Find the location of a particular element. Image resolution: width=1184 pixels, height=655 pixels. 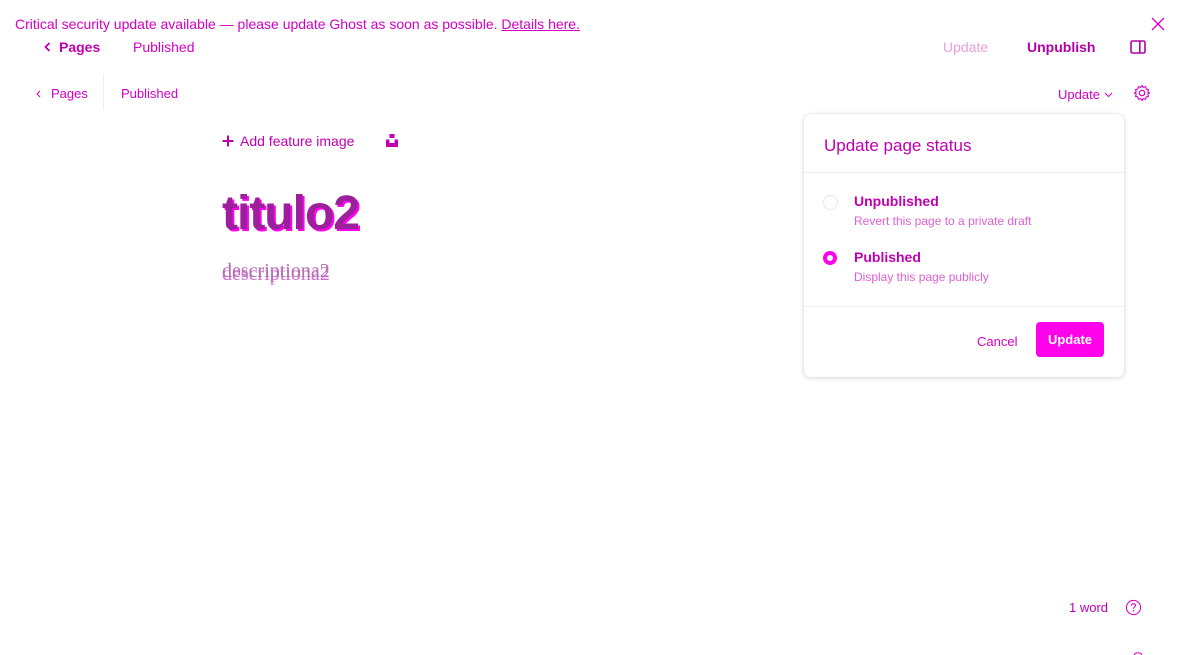

banner-details-link: Details here. is located at coordinates (540, 24).